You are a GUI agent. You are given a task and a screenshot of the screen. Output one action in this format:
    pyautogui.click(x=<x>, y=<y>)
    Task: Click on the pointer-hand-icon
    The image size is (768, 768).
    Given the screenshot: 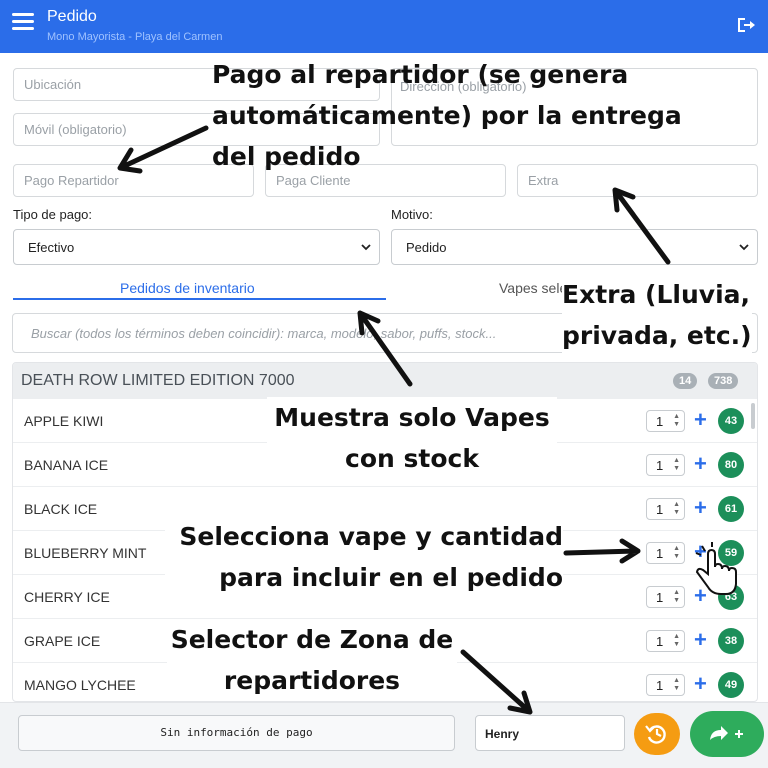 What is the action you would take?
    pyautogui.click(x=716, y=568)
    